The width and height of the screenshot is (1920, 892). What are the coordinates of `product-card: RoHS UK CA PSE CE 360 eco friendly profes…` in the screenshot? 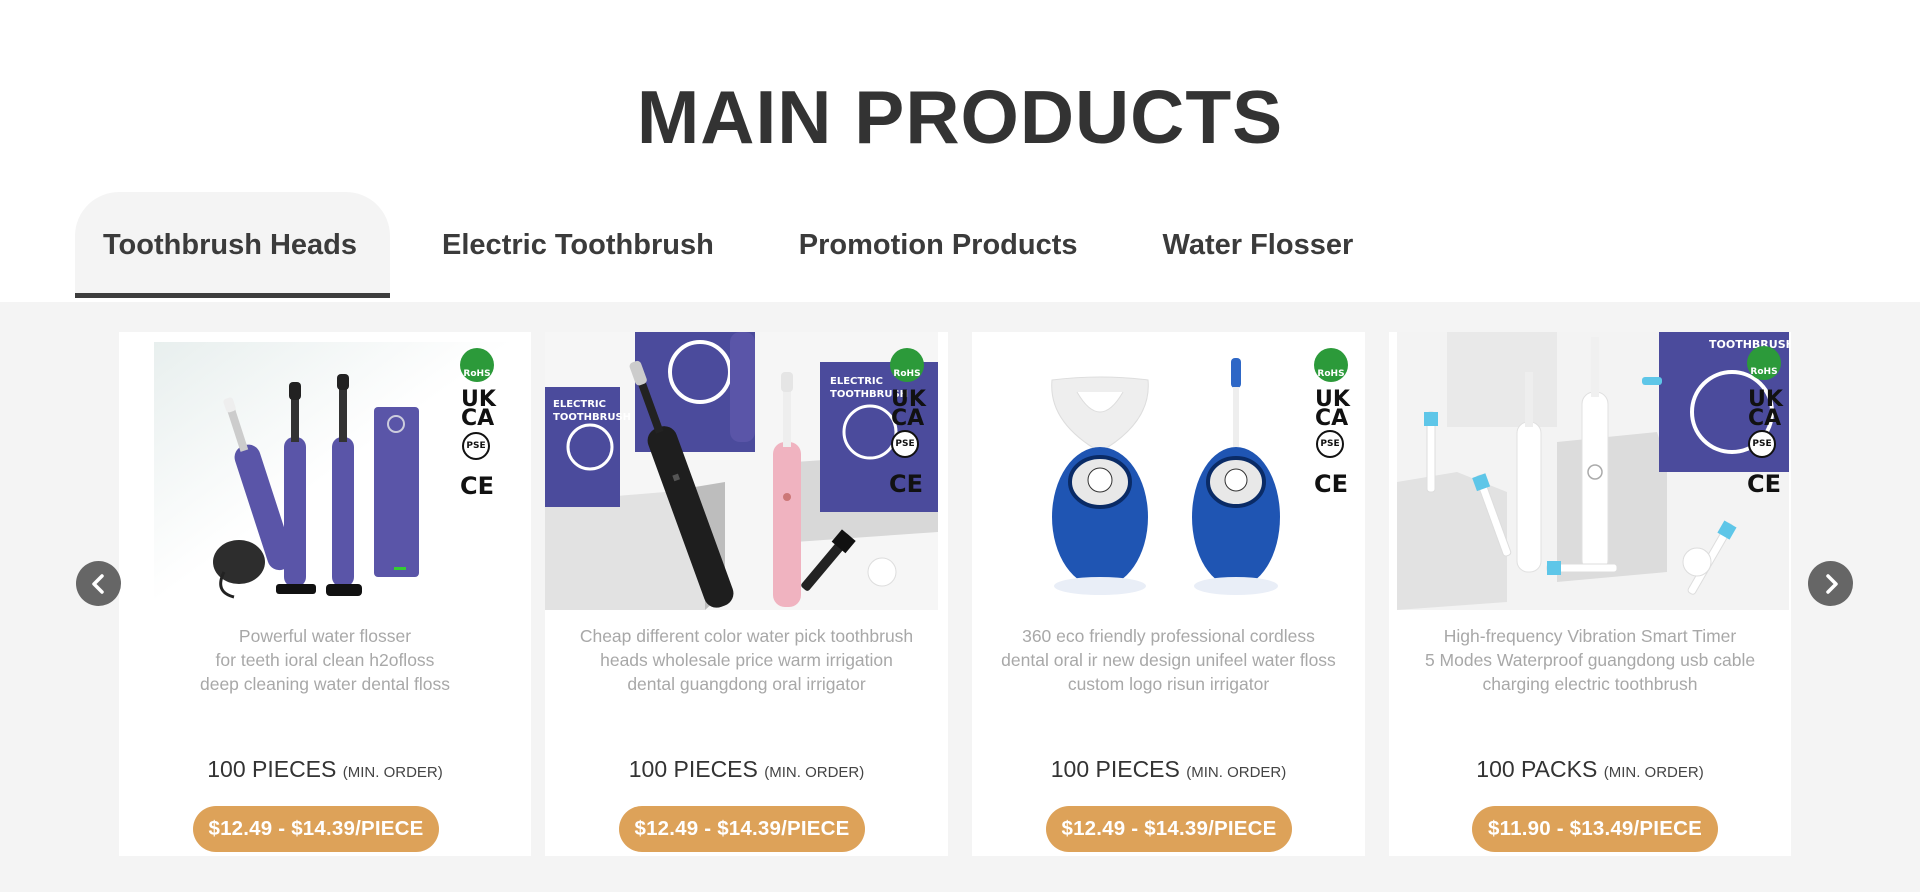 It's located at (1168, 594).